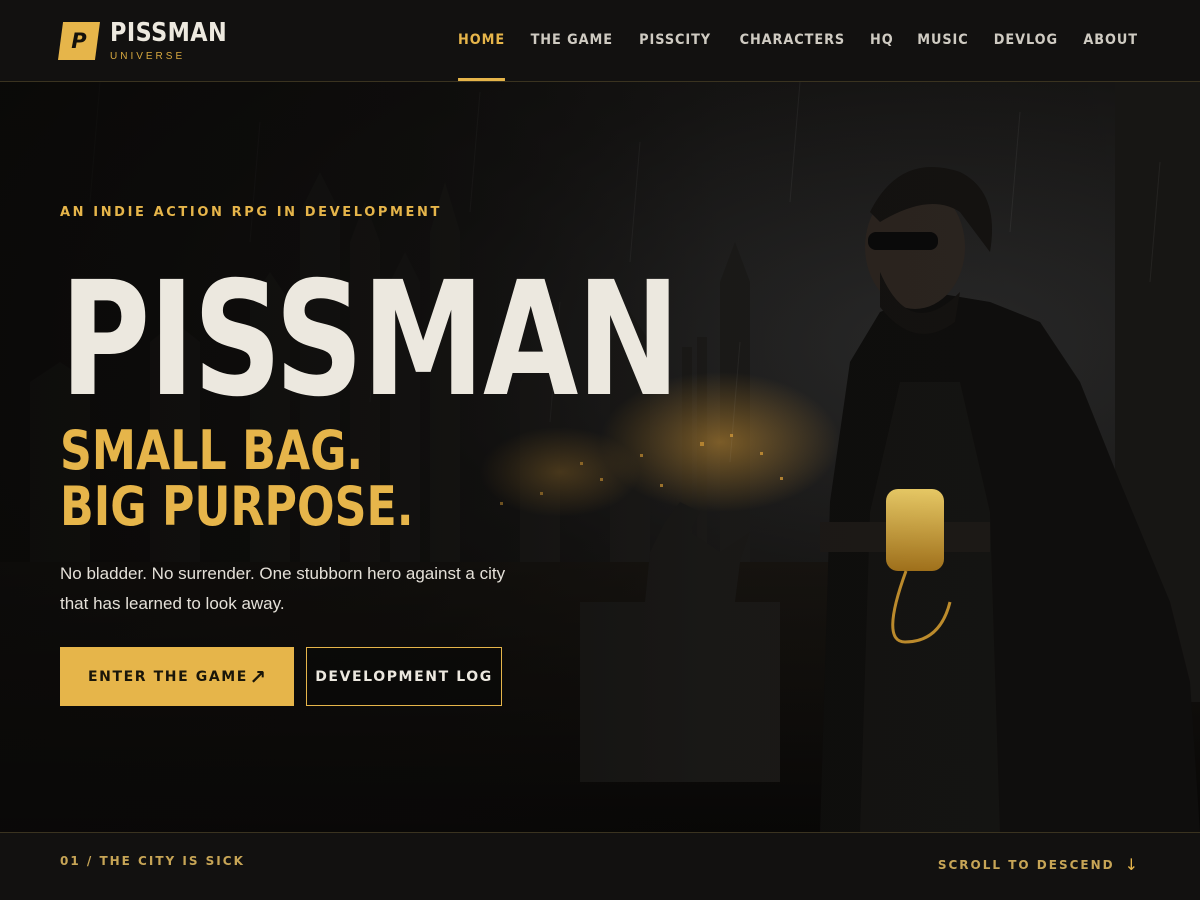 The width and height of the screenshot is (1200, 900). What do you see at coordinates (168, 676) in the screenshot?
I see `enter-the-game-label: ENTER THE GAME` at bounding box center [168, 676].